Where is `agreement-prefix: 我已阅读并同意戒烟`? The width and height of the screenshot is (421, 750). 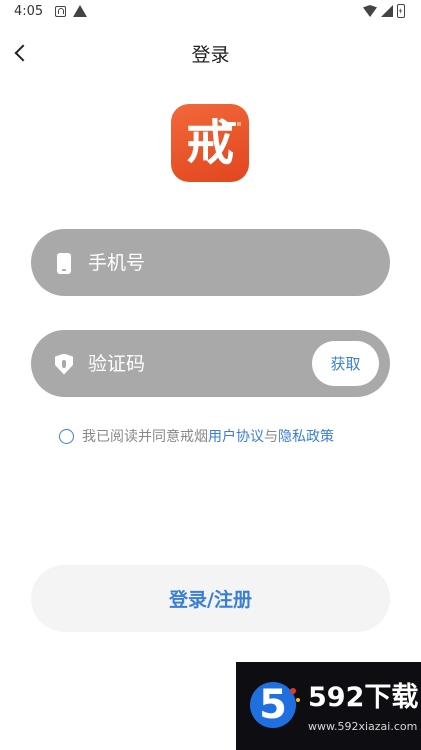
agreement-prefix: 我已阅读并同意戒烟 is located at coordinates (145, 437).